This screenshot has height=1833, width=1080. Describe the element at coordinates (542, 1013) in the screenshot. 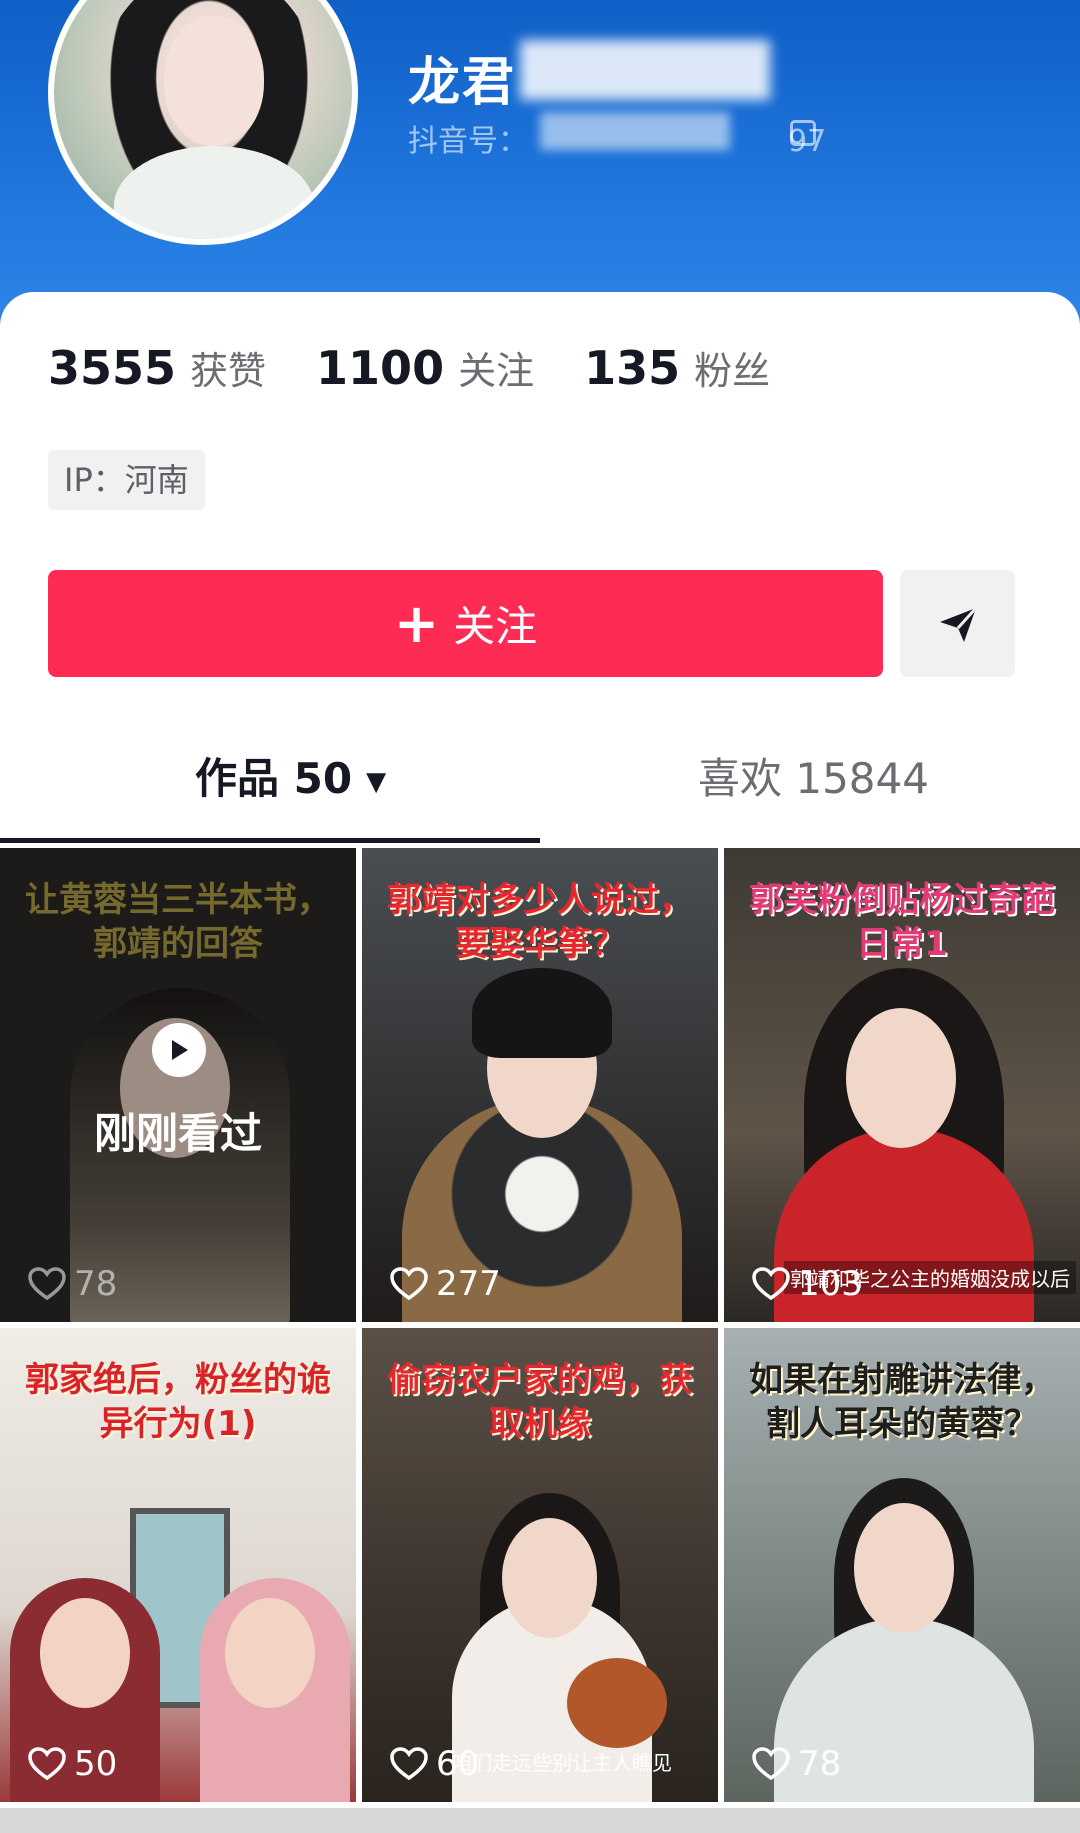

I see `video-thumbnail-hair` at that location.